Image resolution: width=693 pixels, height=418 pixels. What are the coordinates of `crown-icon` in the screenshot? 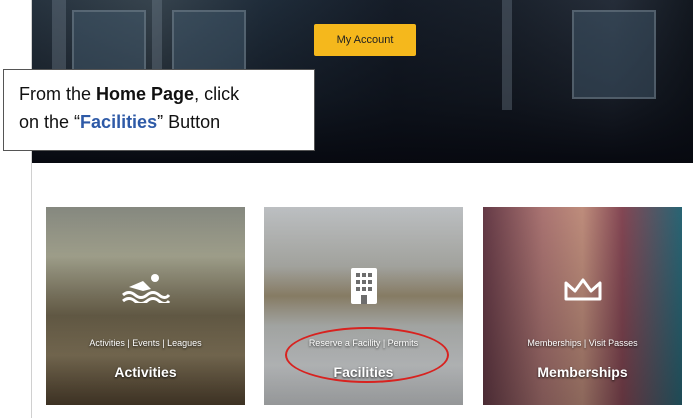 It's located at (582, 289).